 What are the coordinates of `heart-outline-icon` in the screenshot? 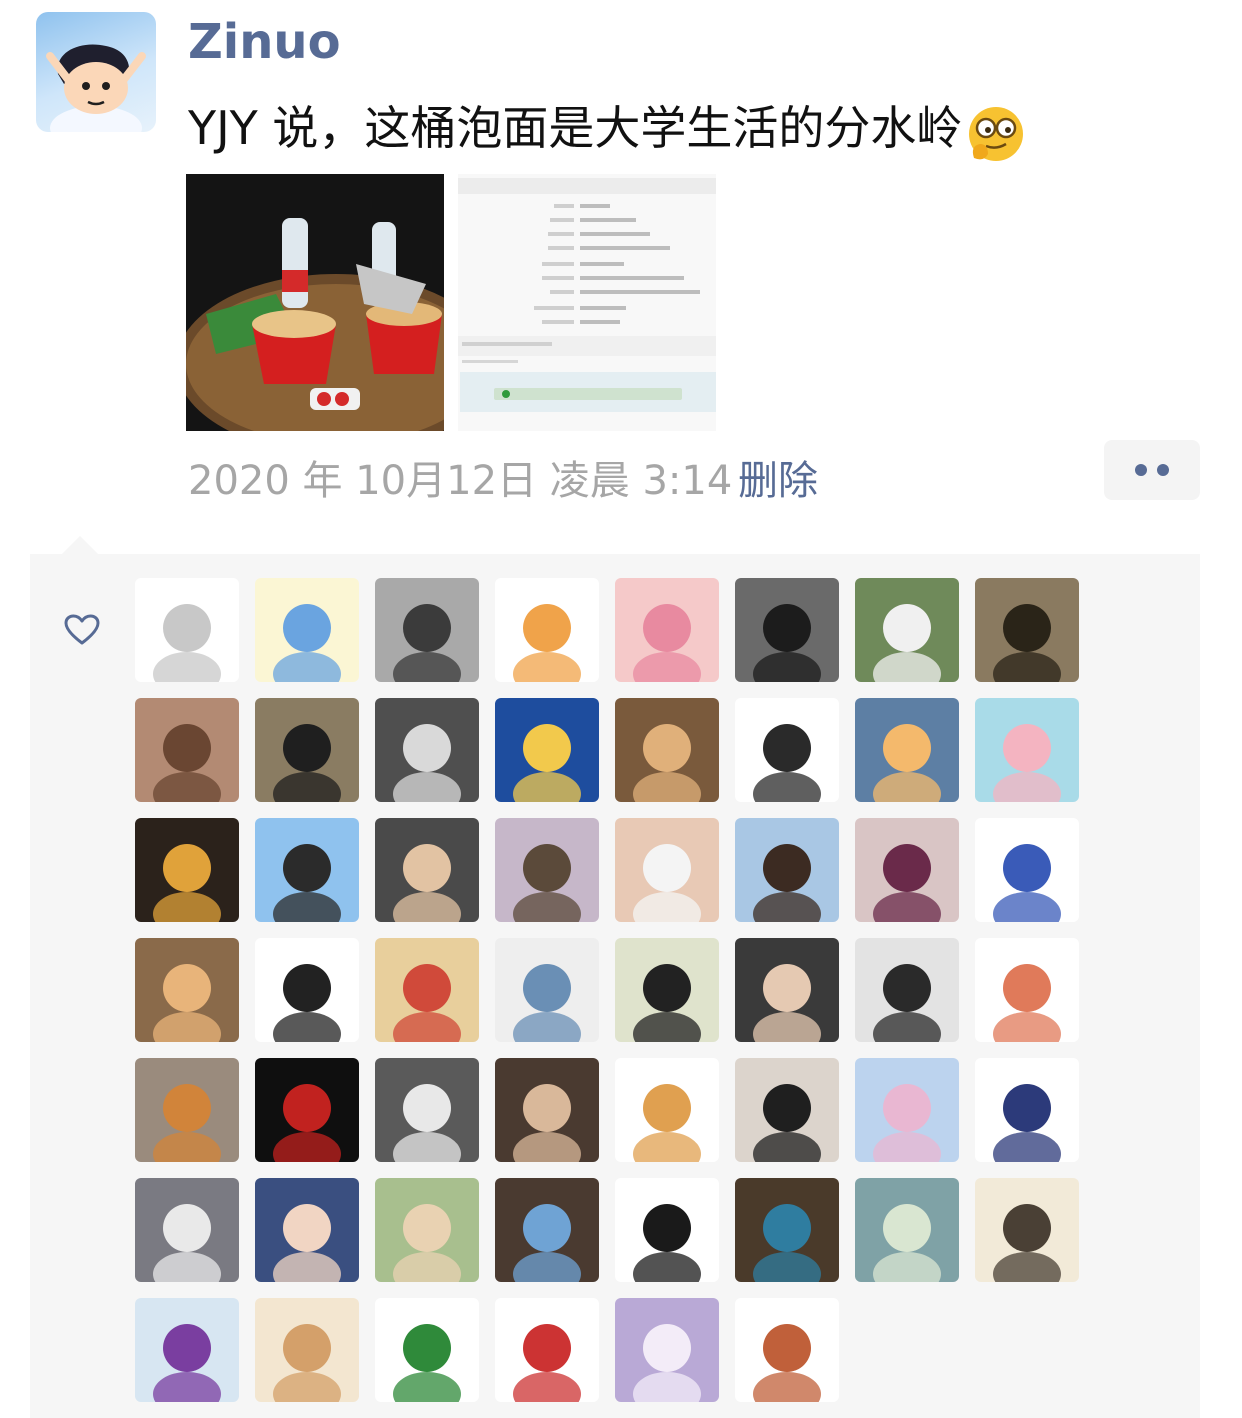 It's located at (82, 632).